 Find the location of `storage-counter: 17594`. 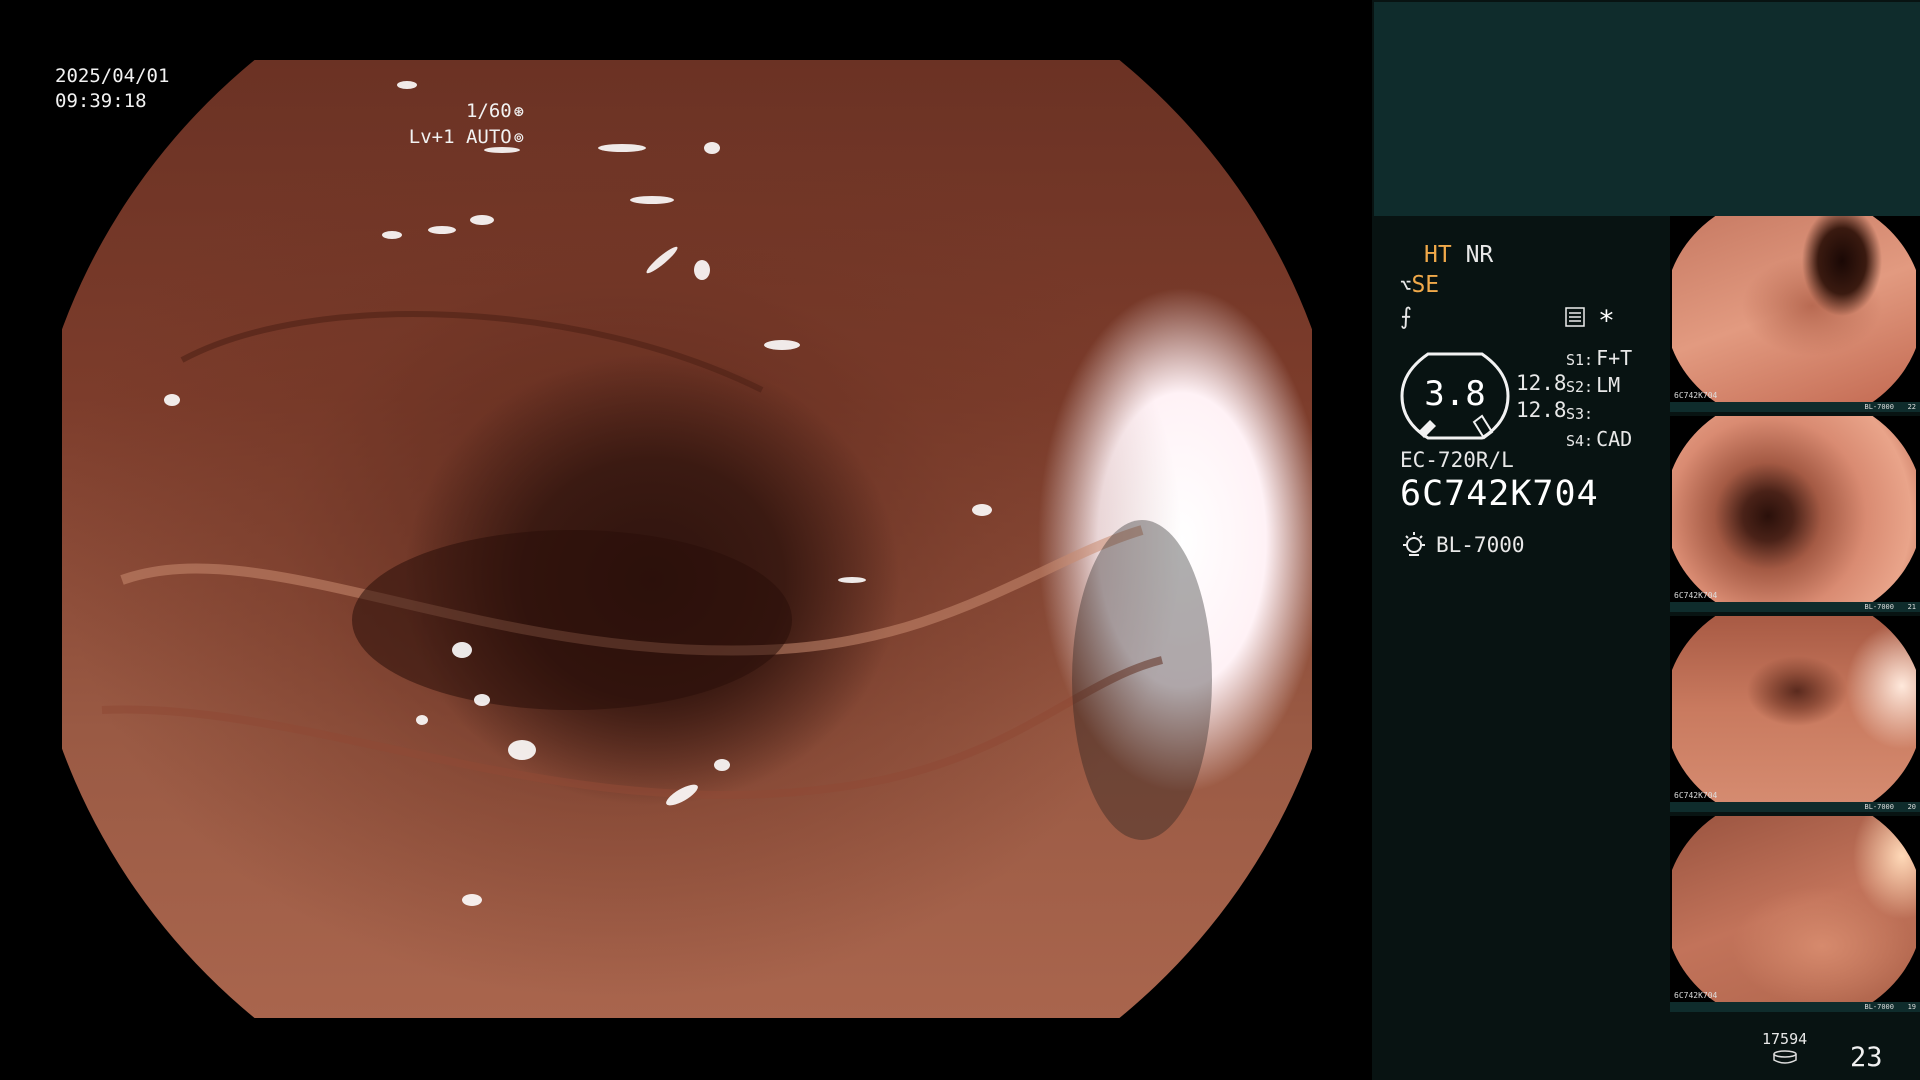

storage-counter: 17594 is located at coordinates (1784, 1047).